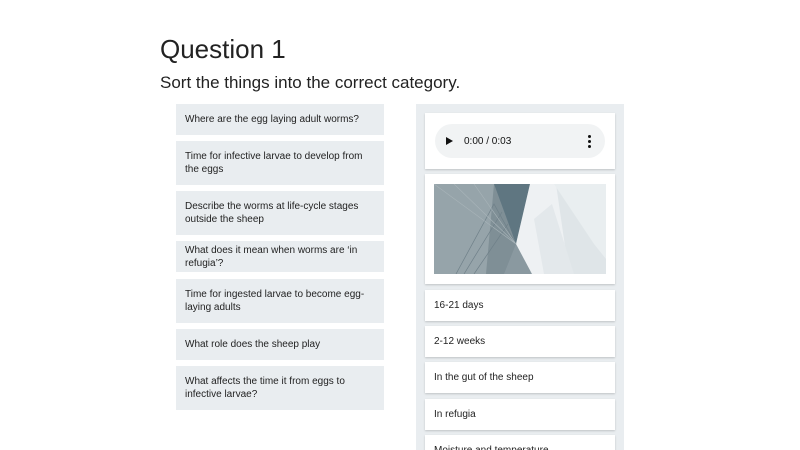 The width and height of the screenshot is (800, 450). What do you see at coordinates (488, 141) in the screenshot?
I see `audio-time: 0:00 / 0:03` at bounding box center [488, 141].